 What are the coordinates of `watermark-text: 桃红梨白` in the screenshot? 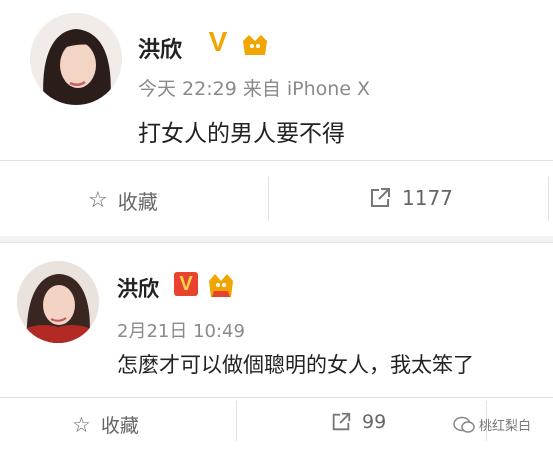 It's located at (505, 426).